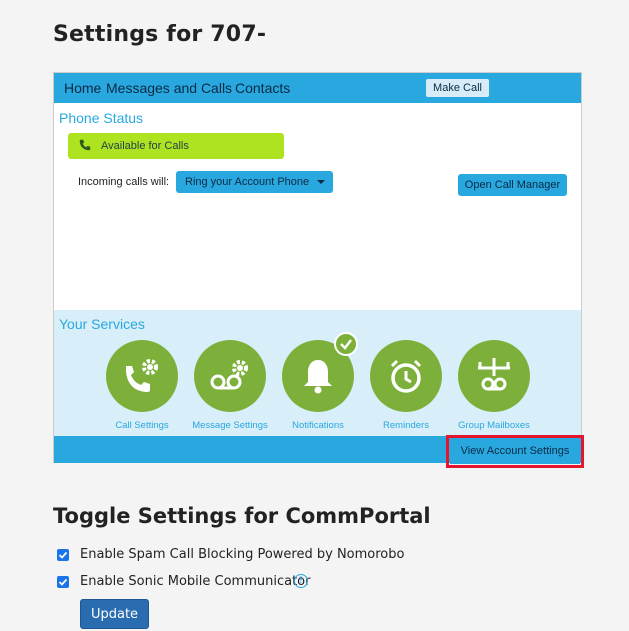 The image size is (629, 631). Describe the element at coordinates (321, 182) in the screenshot. I see `chevron-down-icon` at that location.